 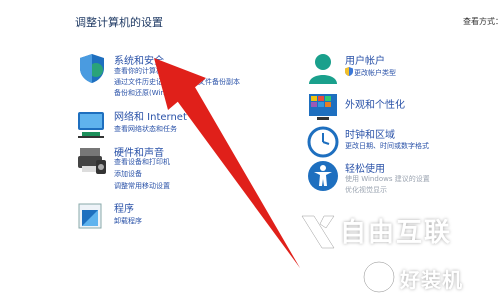 What do you see at coordinates (176, 169) in the screenshot?
I see `category-hardware: 硬件和声音 查看设备和打印机 添加设备 调整常用移动设置` at bounding box center [176, 169].